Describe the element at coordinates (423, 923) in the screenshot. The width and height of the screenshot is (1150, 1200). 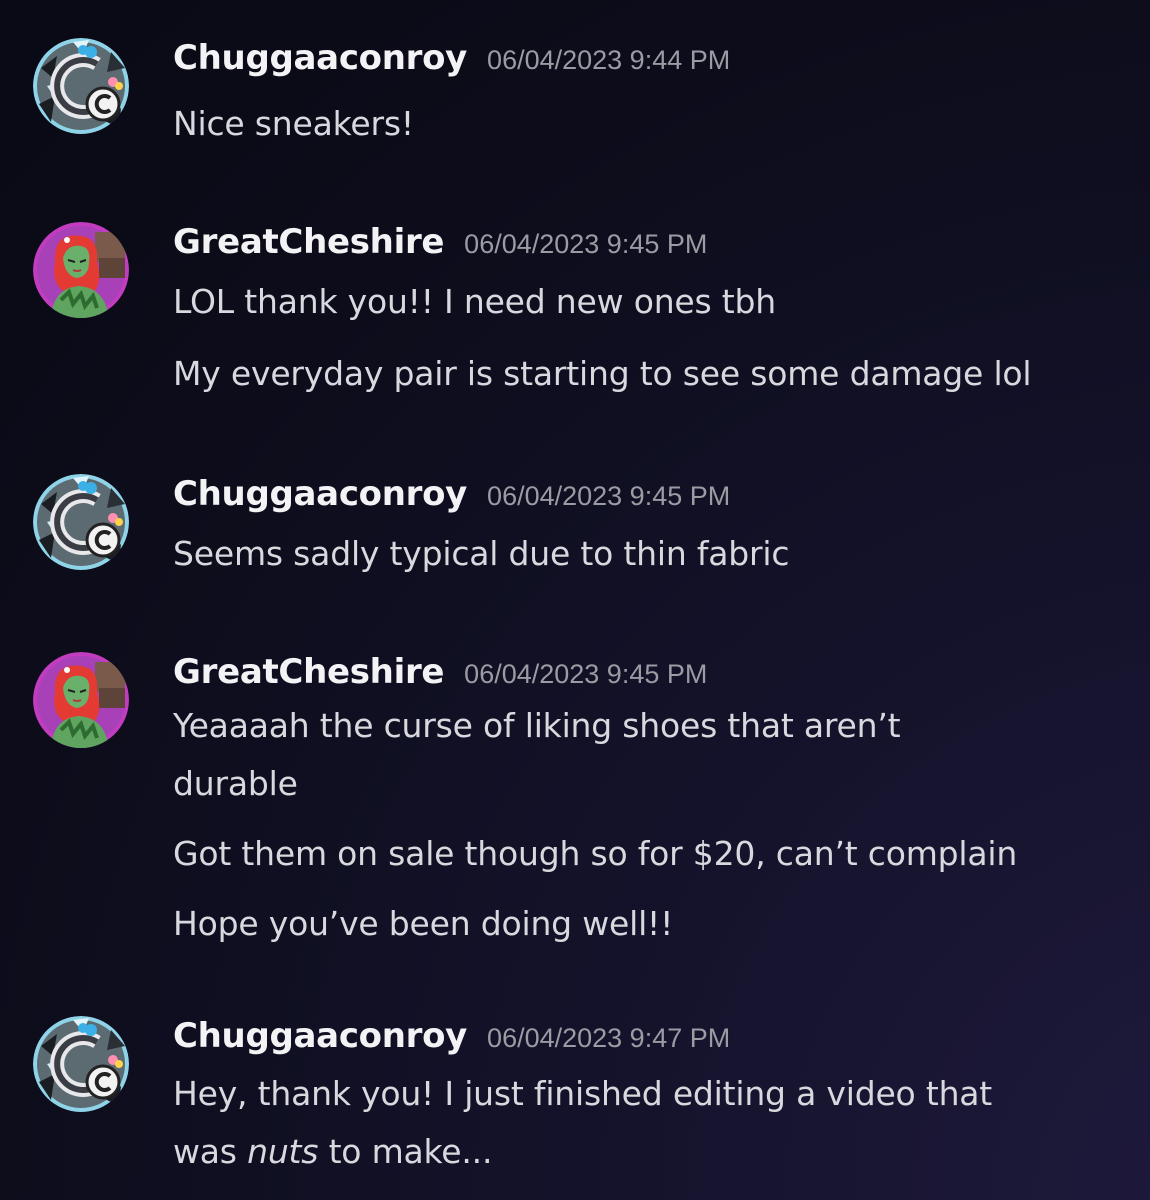
I see `message-text: Hope you’ve been doing well!!` at that location.